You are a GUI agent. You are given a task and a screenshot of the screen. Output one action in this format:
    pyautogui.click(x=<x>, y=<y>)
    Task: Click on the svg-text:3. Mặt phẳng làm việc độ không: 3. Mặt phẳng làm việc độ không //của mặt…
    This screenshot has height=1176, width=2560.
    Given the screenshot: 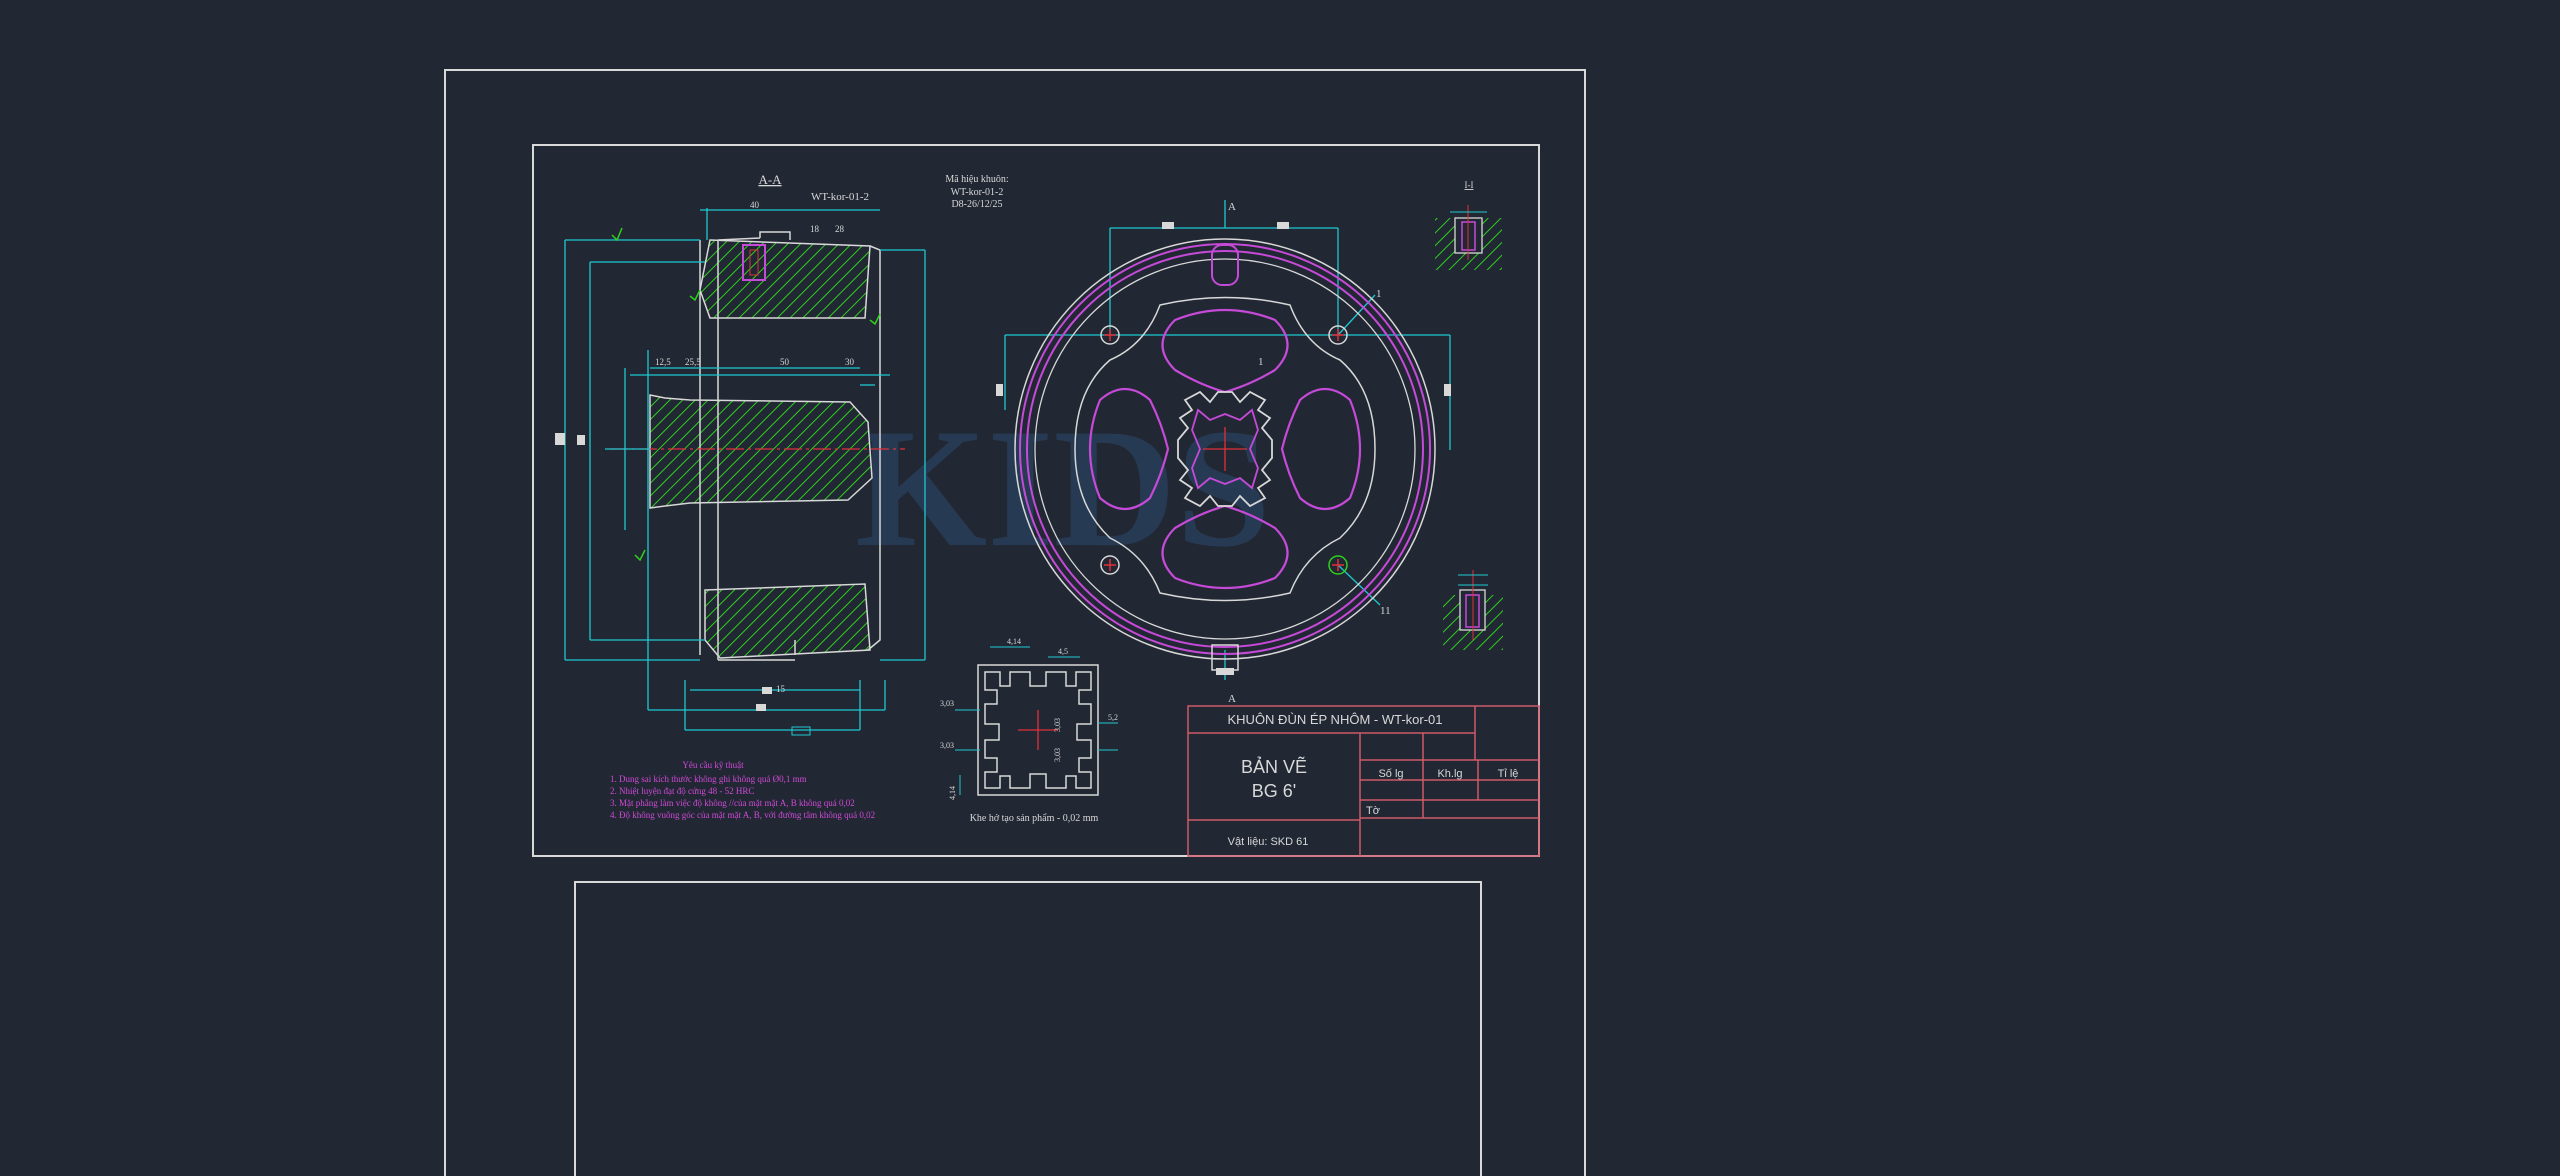 What is the action you would take?
    pyautogui.click(x=732, y=803)
    